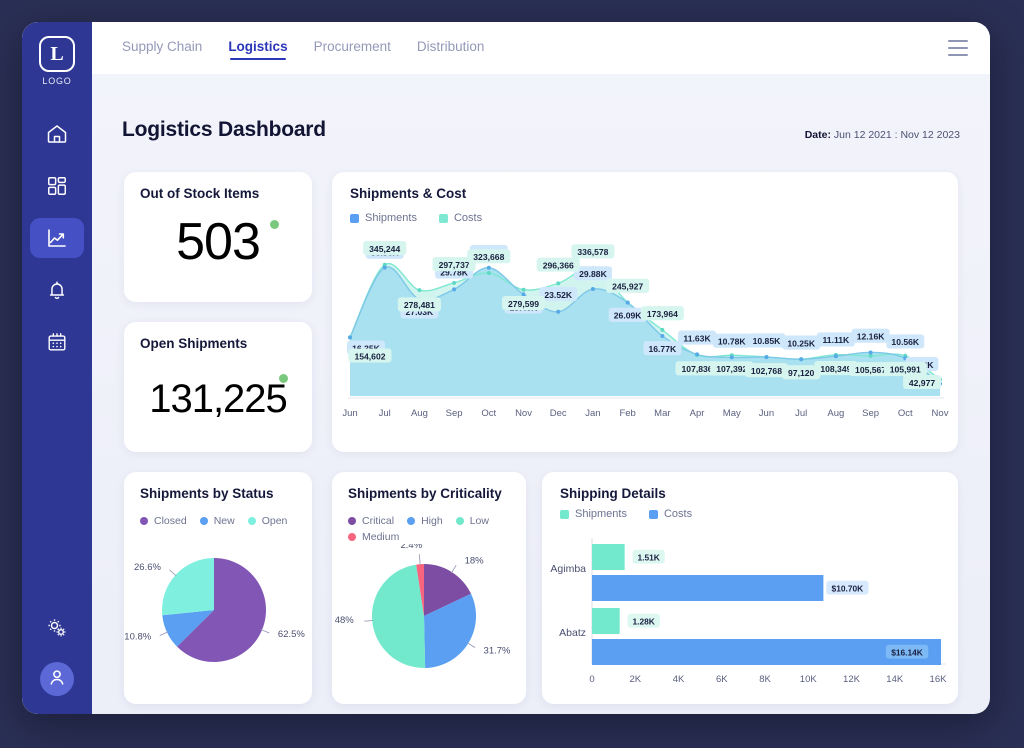 The image size is (1024, 748). What do you see at coordinates (267, 521) in the screenshot?
I see `legend-item-open: Open` at bounding box center [267, 521].